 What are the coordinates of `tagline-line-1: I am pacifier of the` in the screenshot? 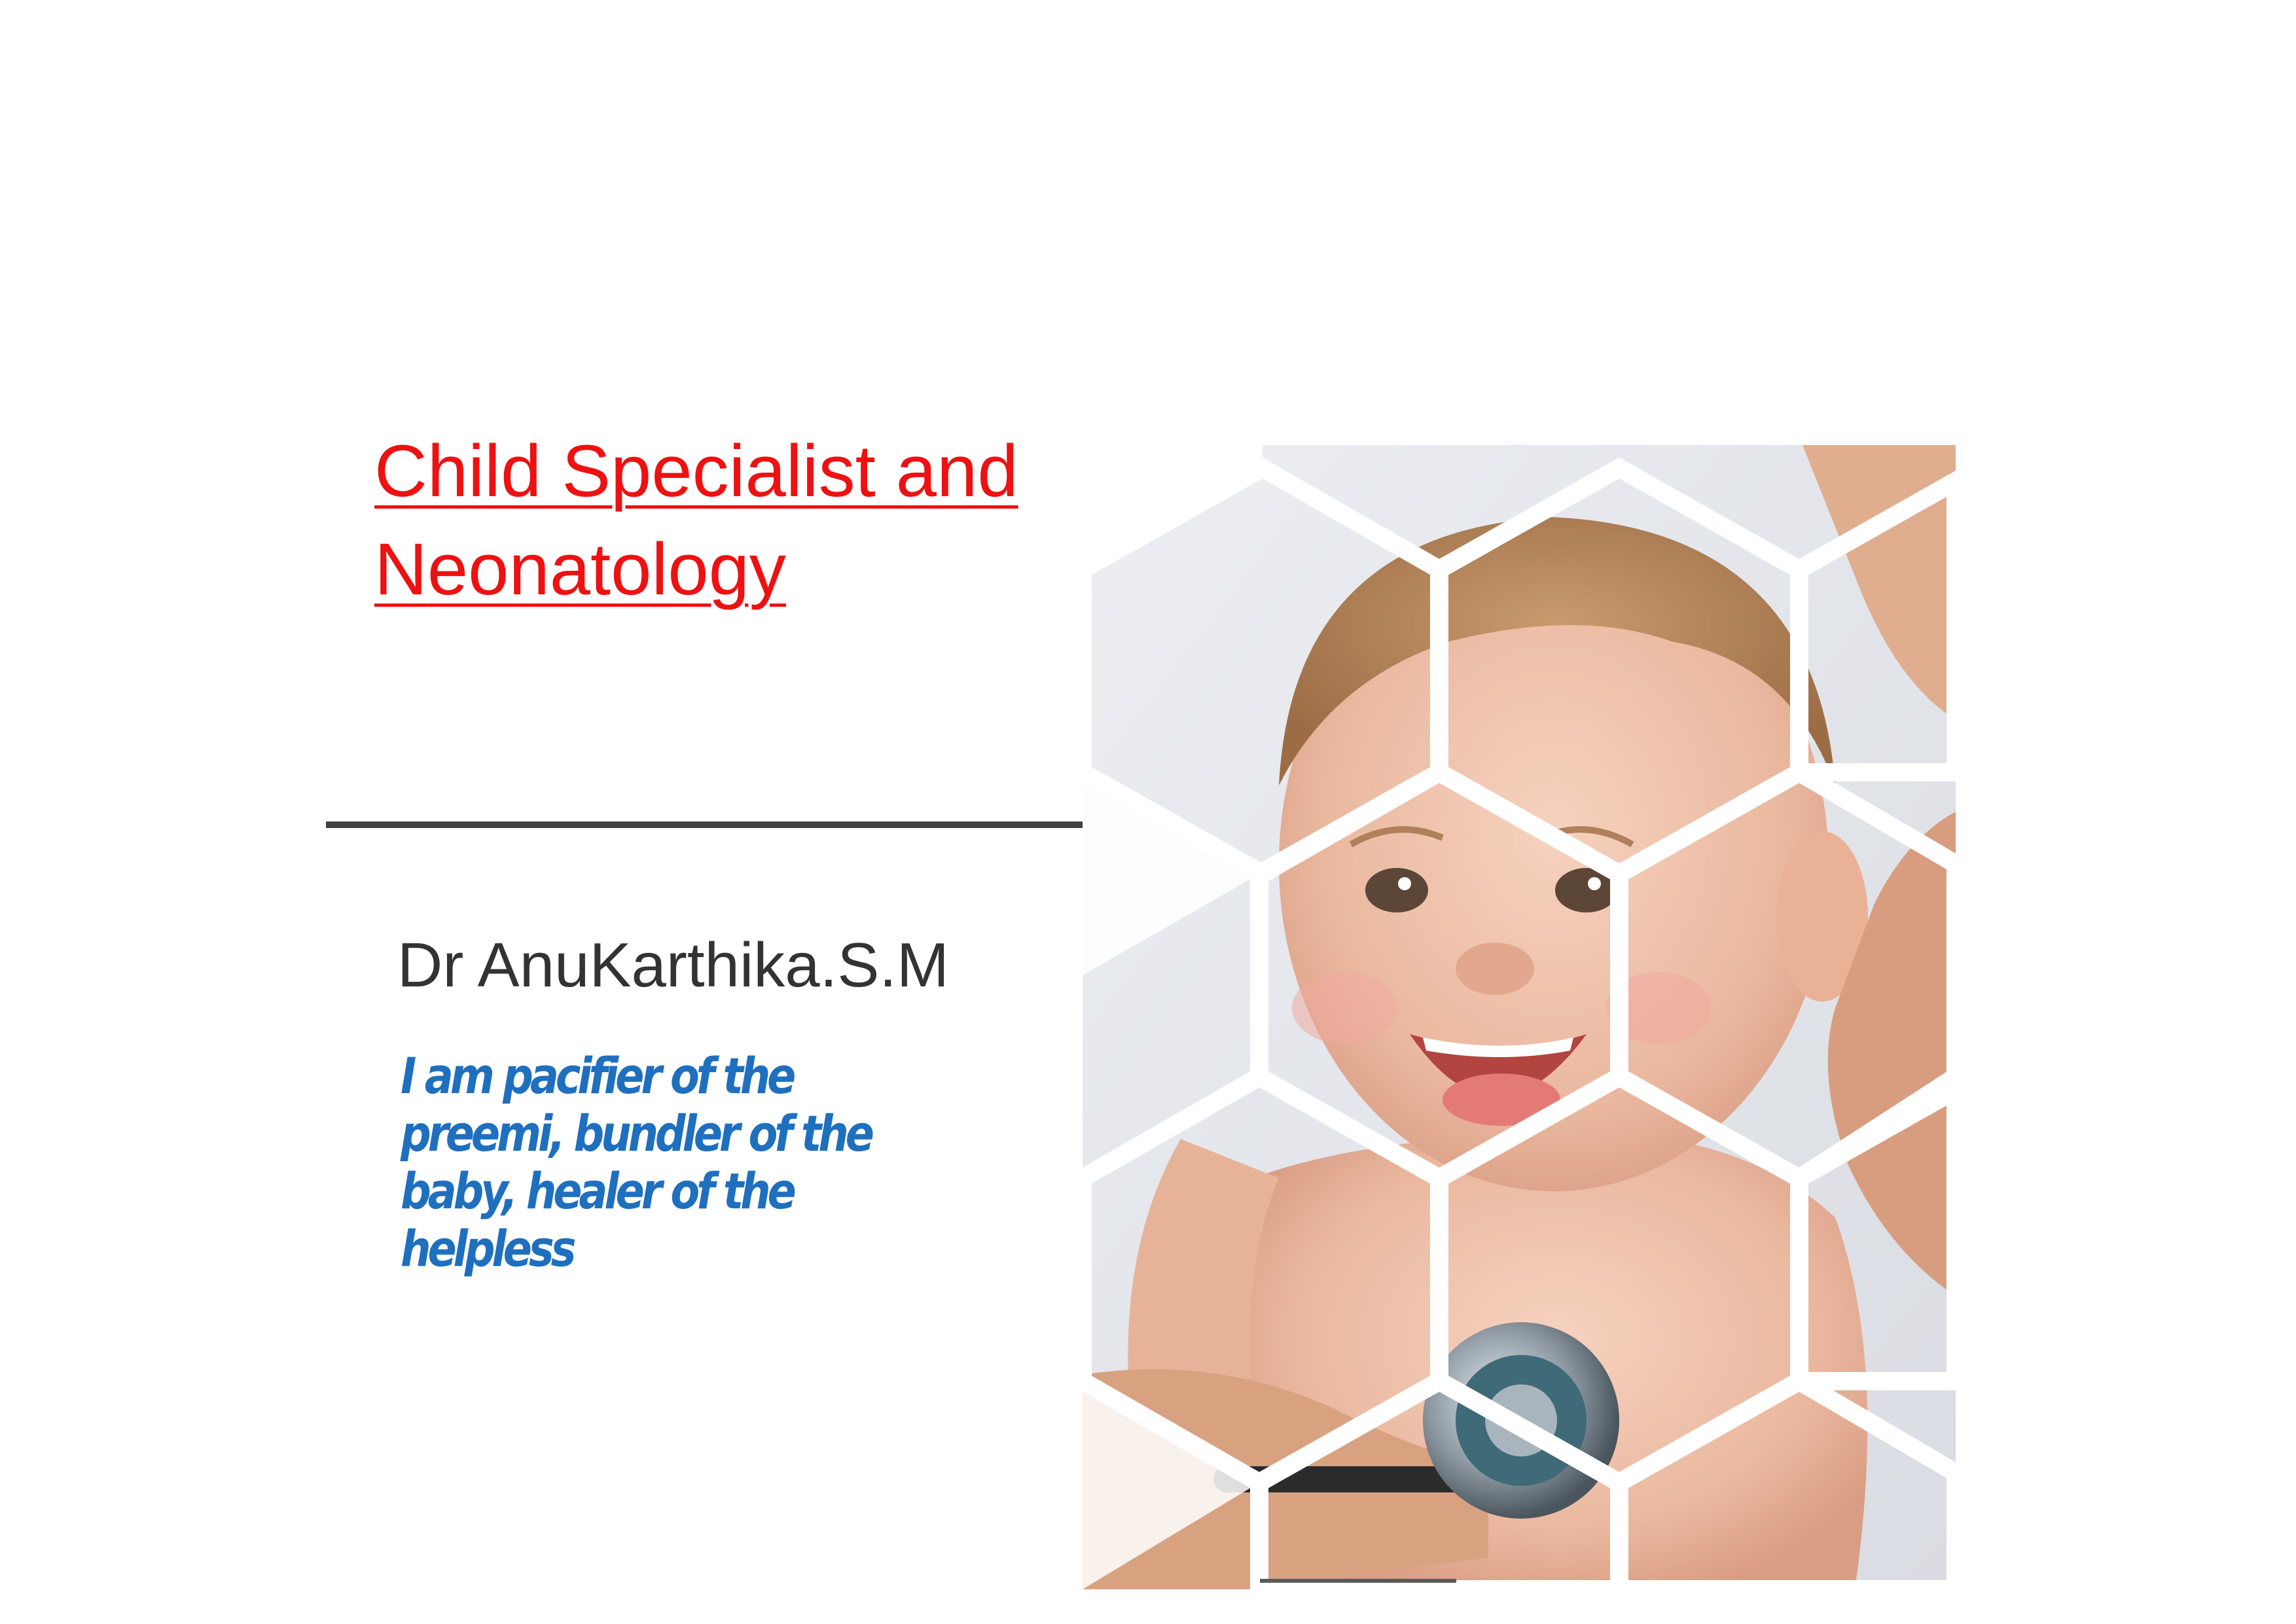 It's located at (598, 1076).